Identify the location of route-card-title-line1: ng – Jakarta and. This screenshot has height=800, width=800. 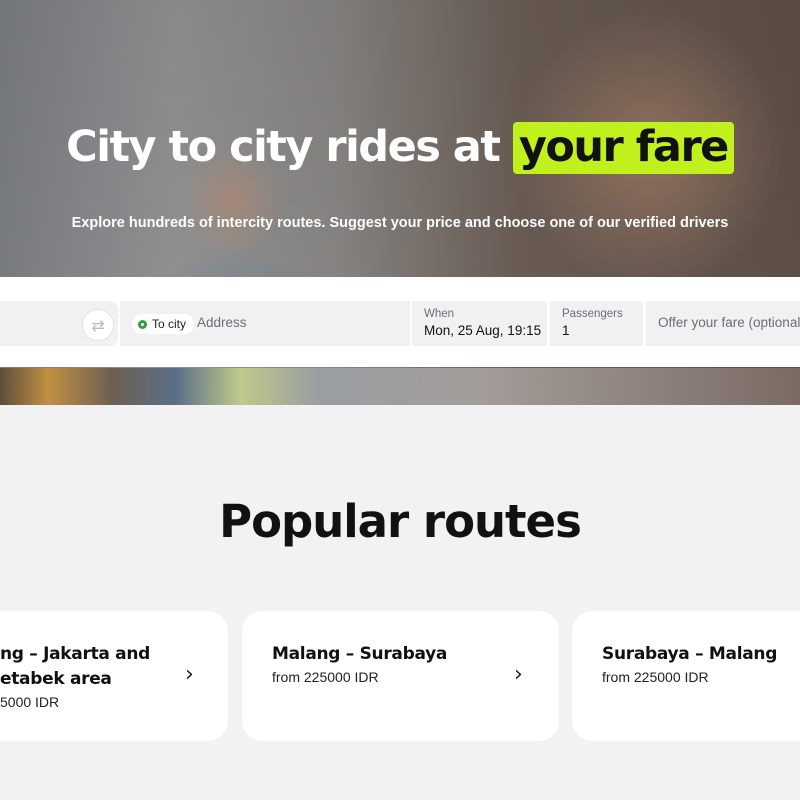
(75, 654).